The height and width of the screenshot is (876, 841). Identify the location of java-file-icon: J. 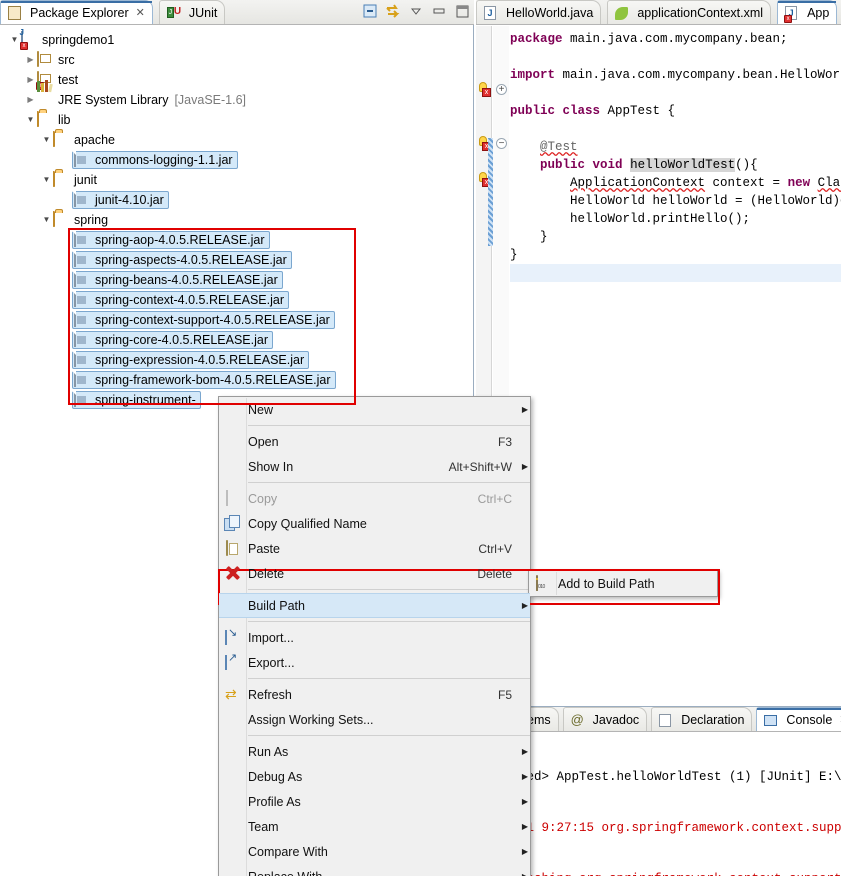
(492, 13).